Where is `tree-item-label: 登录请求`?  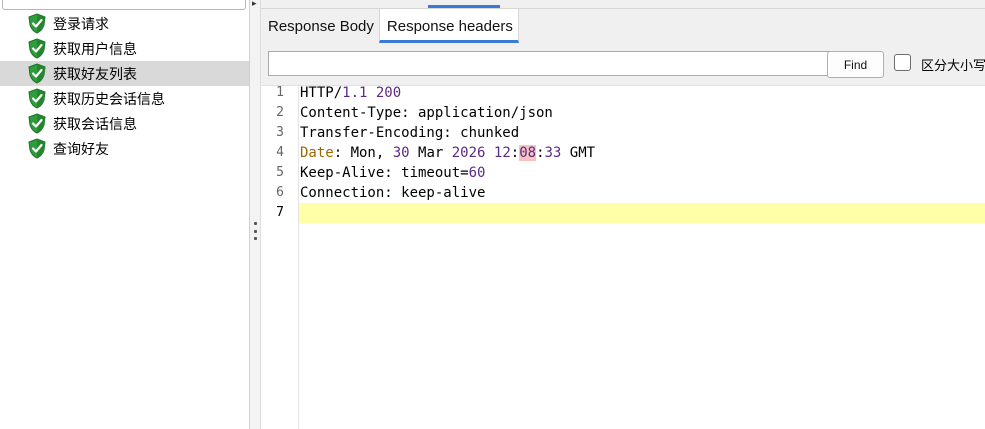
tree-item-label: 登录请求 is located at coordinates (81, 24).